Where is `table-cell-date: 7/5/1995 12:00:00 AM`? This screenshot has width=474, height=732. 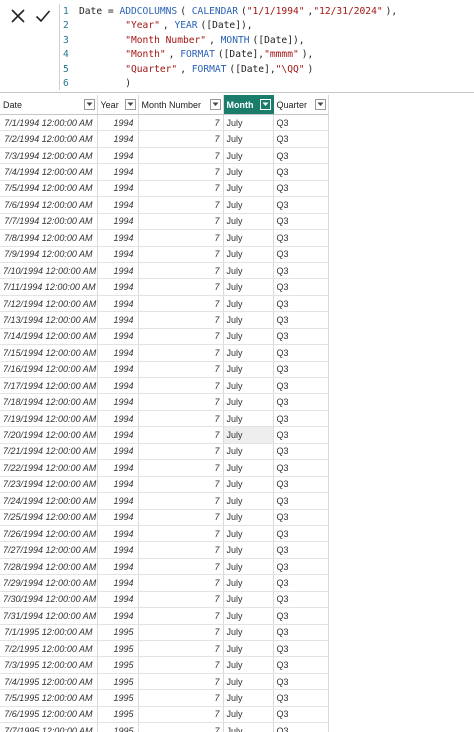 table-cell-date: 7/5/1995 12:00:00 AM is located at coordinates (49, 698).